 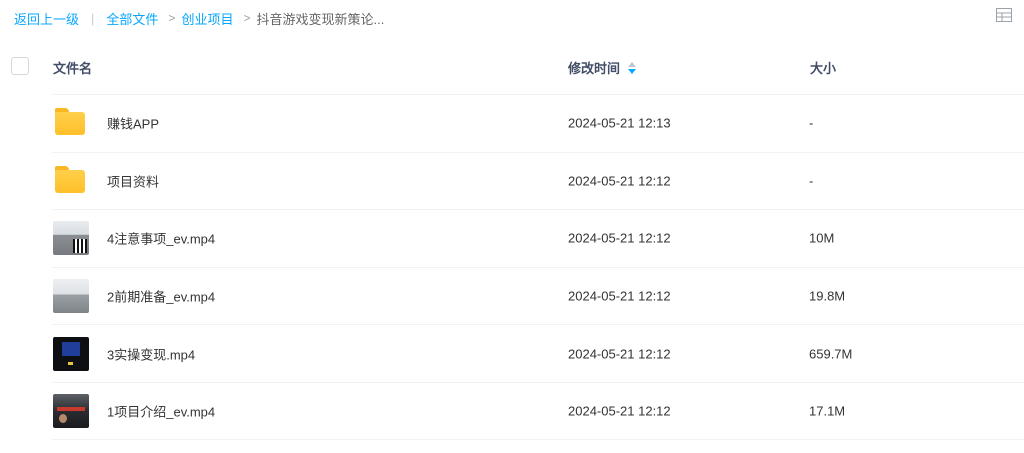 What do you see at coordinates (831, 354) in the screenshot?
I see `file-size: 659.7M` at bounding box center [831, 354].